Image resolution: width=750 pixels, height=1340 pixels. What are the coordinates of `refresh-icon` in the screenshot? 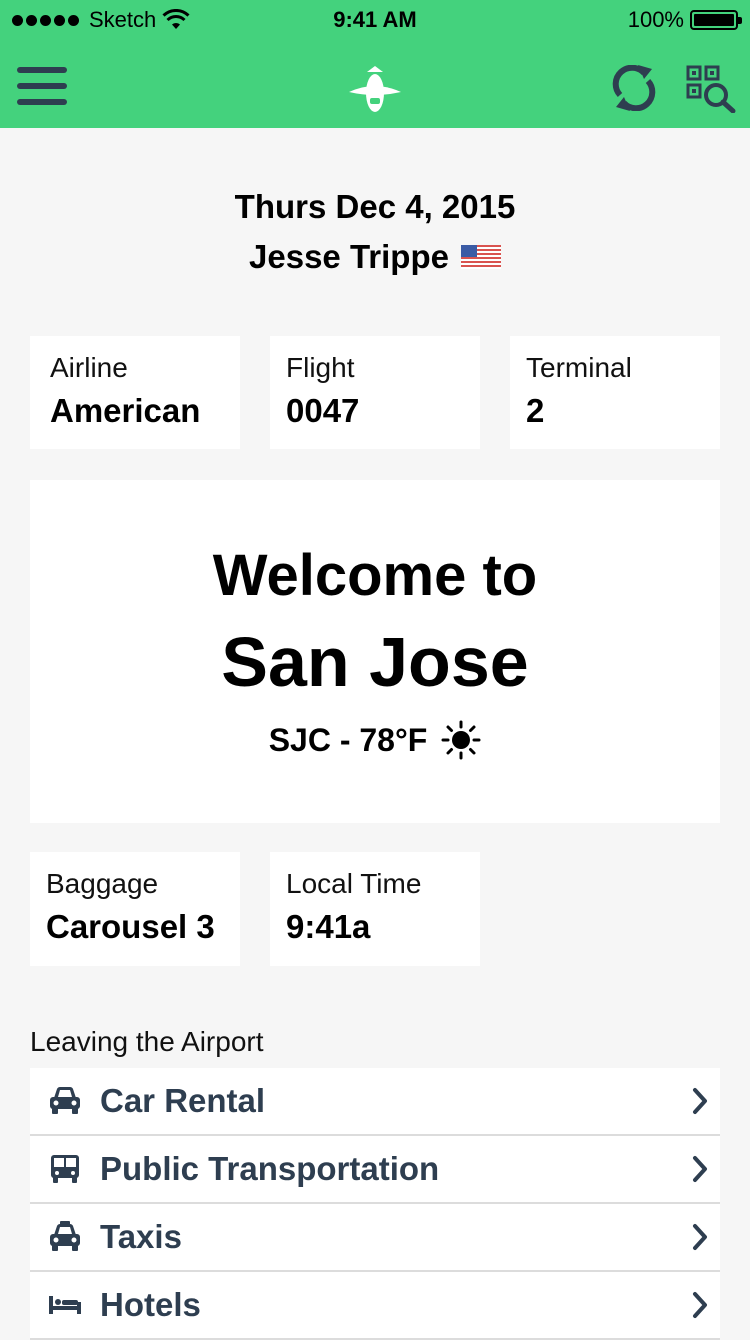 It's located at (634, 88).